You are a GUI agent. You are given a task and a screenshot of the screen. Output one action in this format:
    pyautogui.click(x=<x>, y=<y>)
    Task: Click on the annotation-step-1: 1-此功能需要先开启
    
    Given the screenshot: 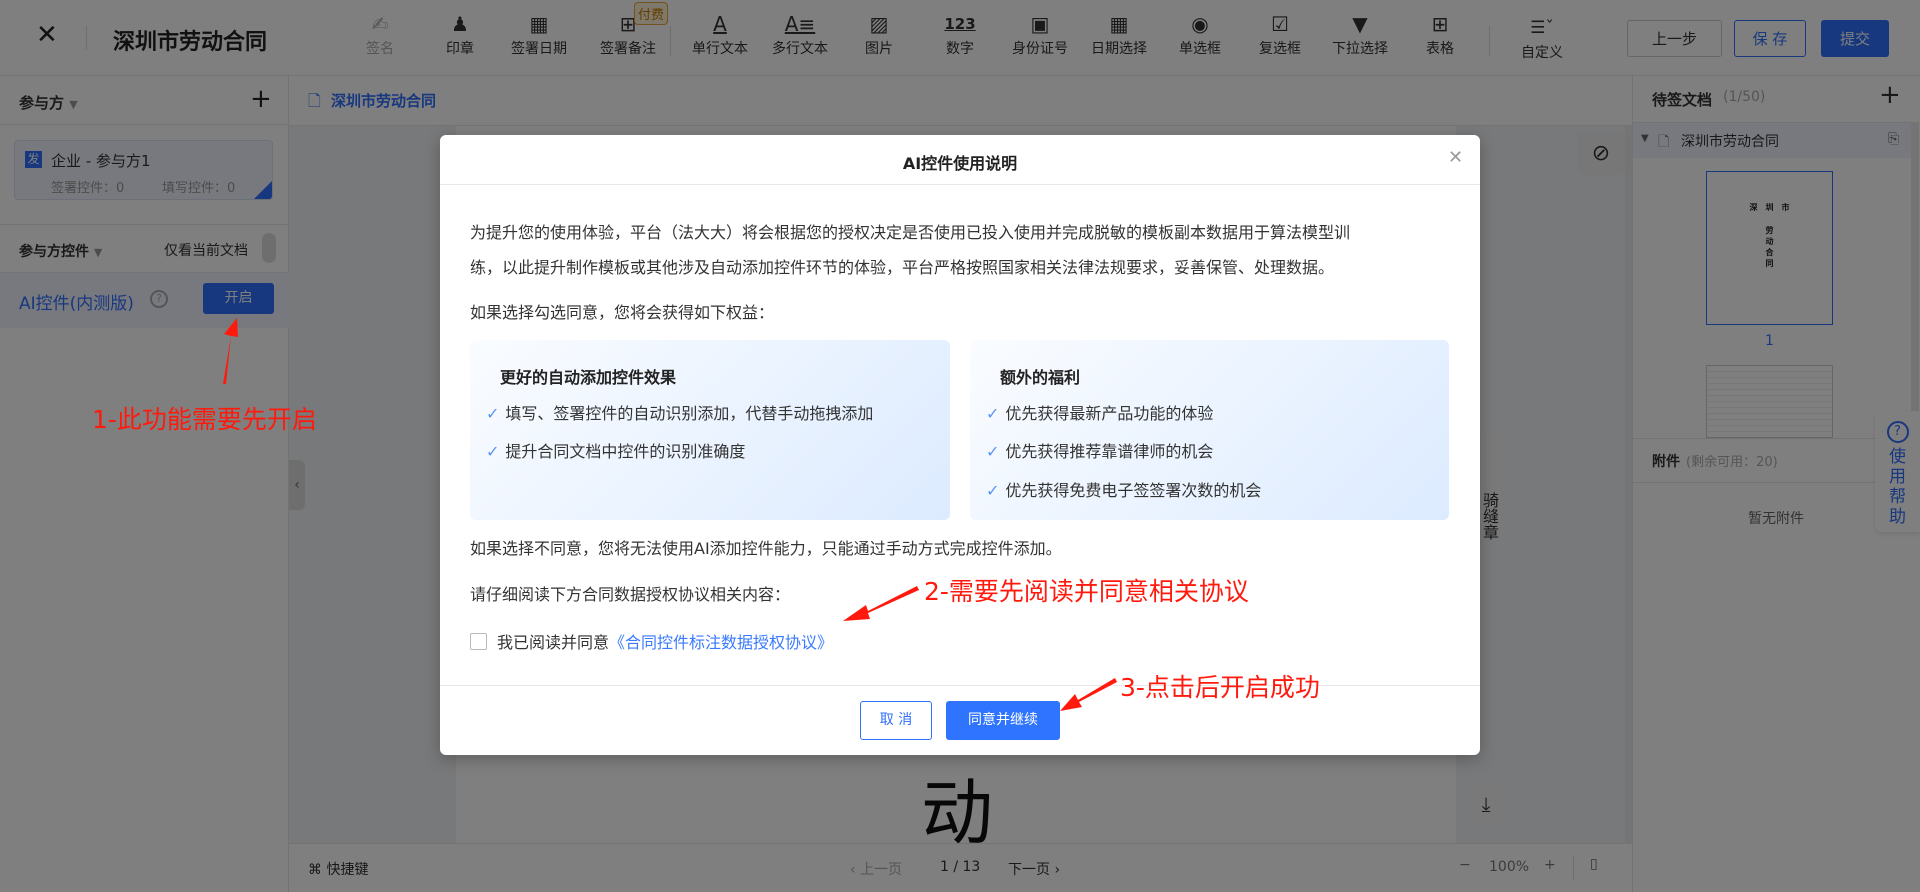 What is the action you would take?
    pyautogui.click(x=204, y=419)
    